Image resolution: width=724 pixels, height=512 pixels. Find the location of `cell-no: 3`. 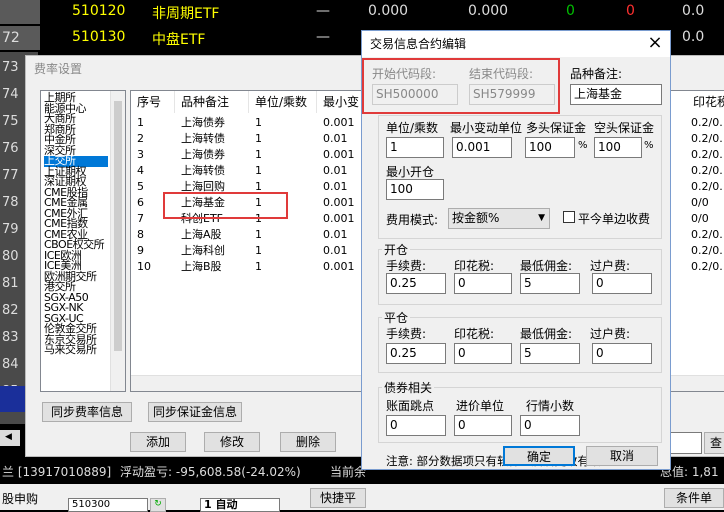

cell-no: 3 is located at coordinates (140, 154).